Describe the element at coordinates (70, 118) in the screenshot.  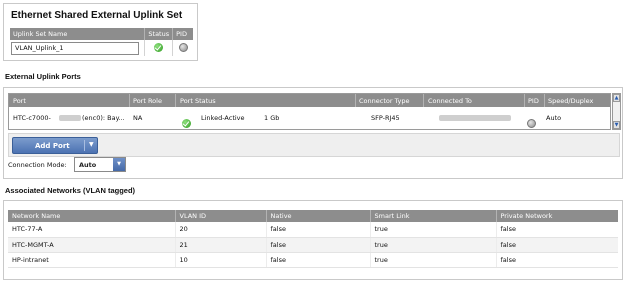
I see `redacted-text` at that location.